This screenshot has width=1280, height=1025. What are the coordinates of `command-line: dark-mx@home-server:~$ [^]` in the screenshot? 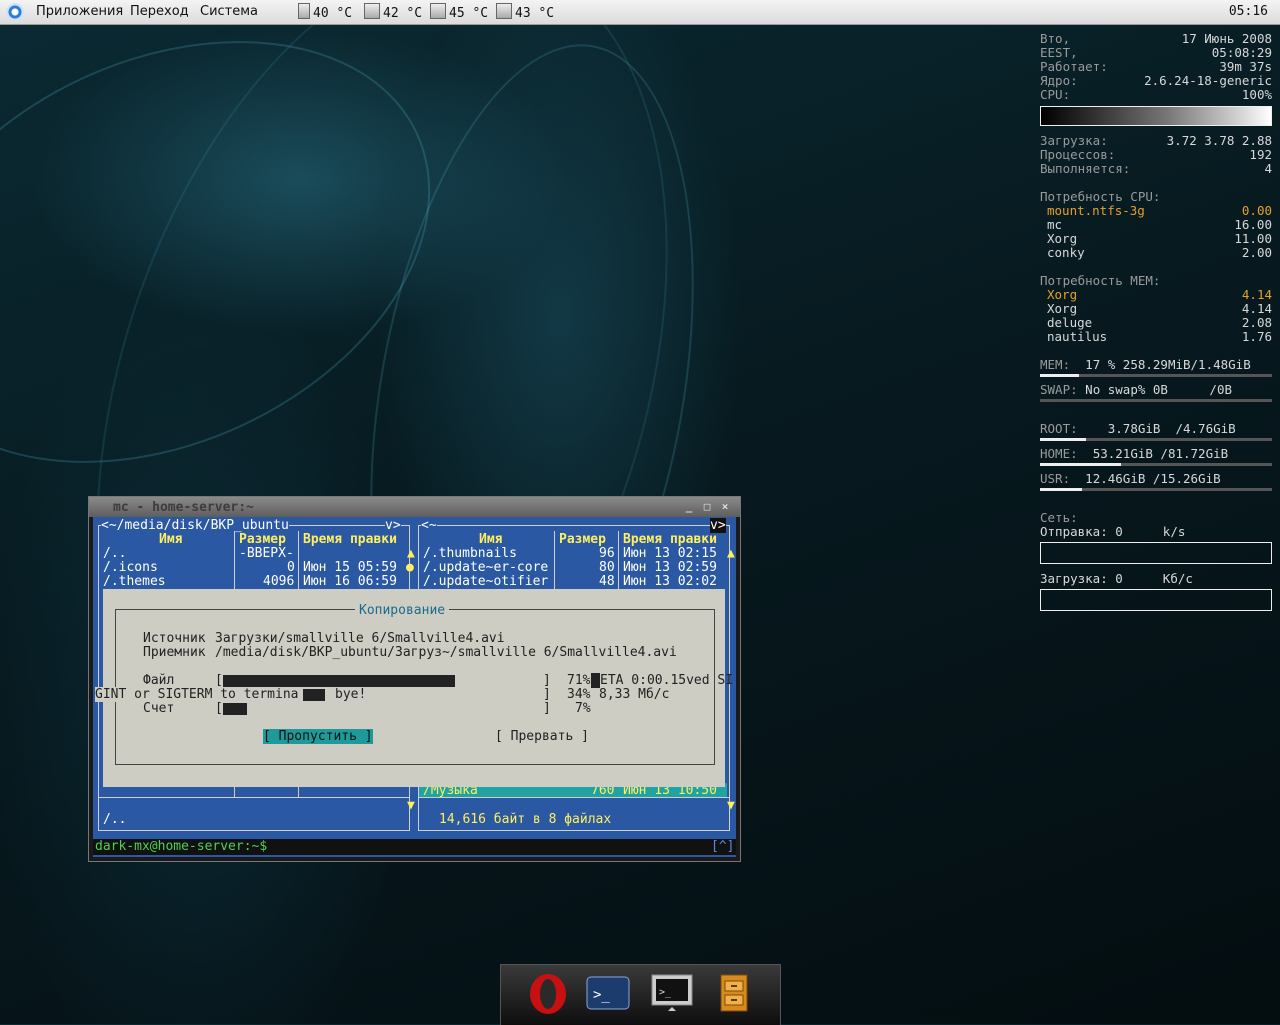 It's located at (414, 847).